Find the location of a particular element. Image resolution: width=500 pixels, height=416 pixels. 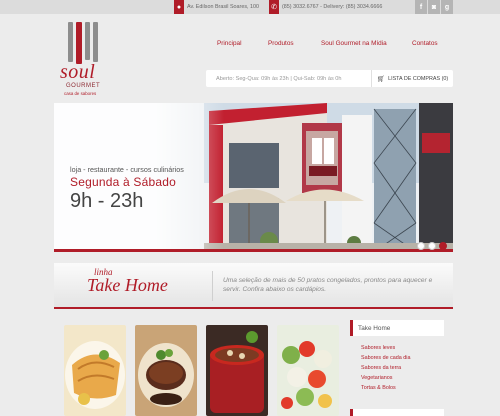

sidebar-next-heading is located at coordinates (397, 412).